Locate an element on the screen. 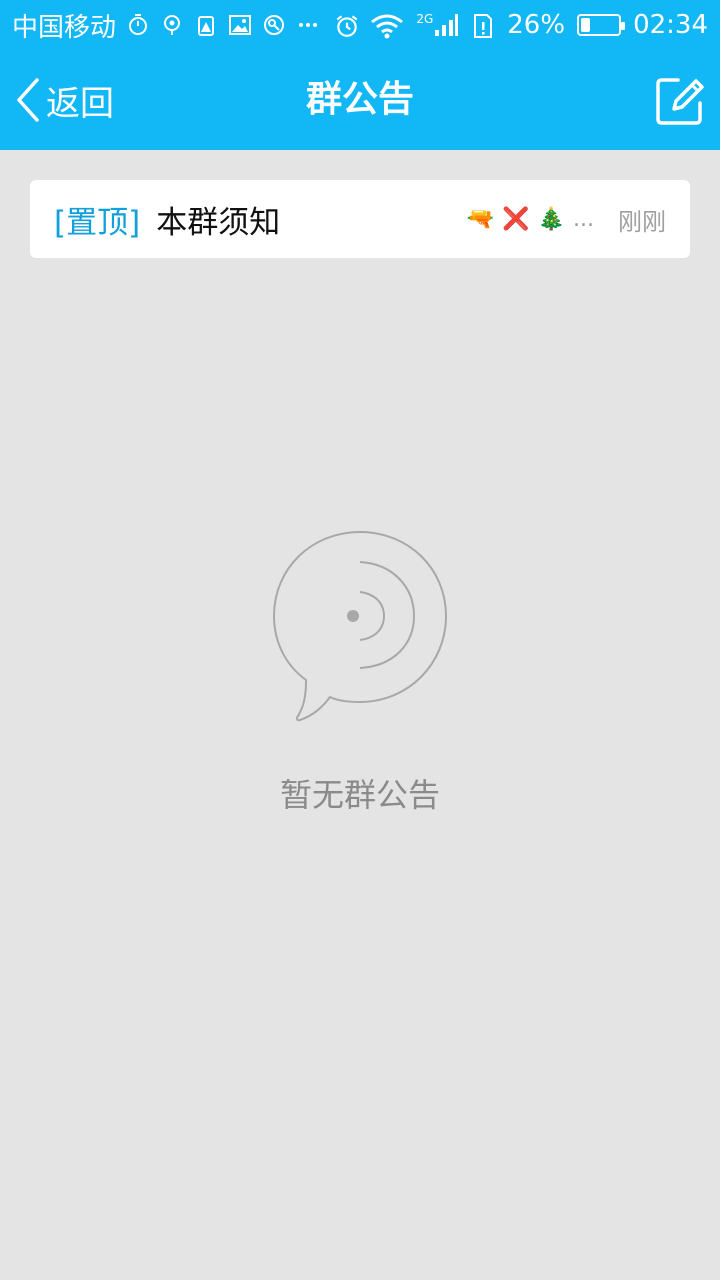  sim-alert-icon is located at coordinates (483, 25).